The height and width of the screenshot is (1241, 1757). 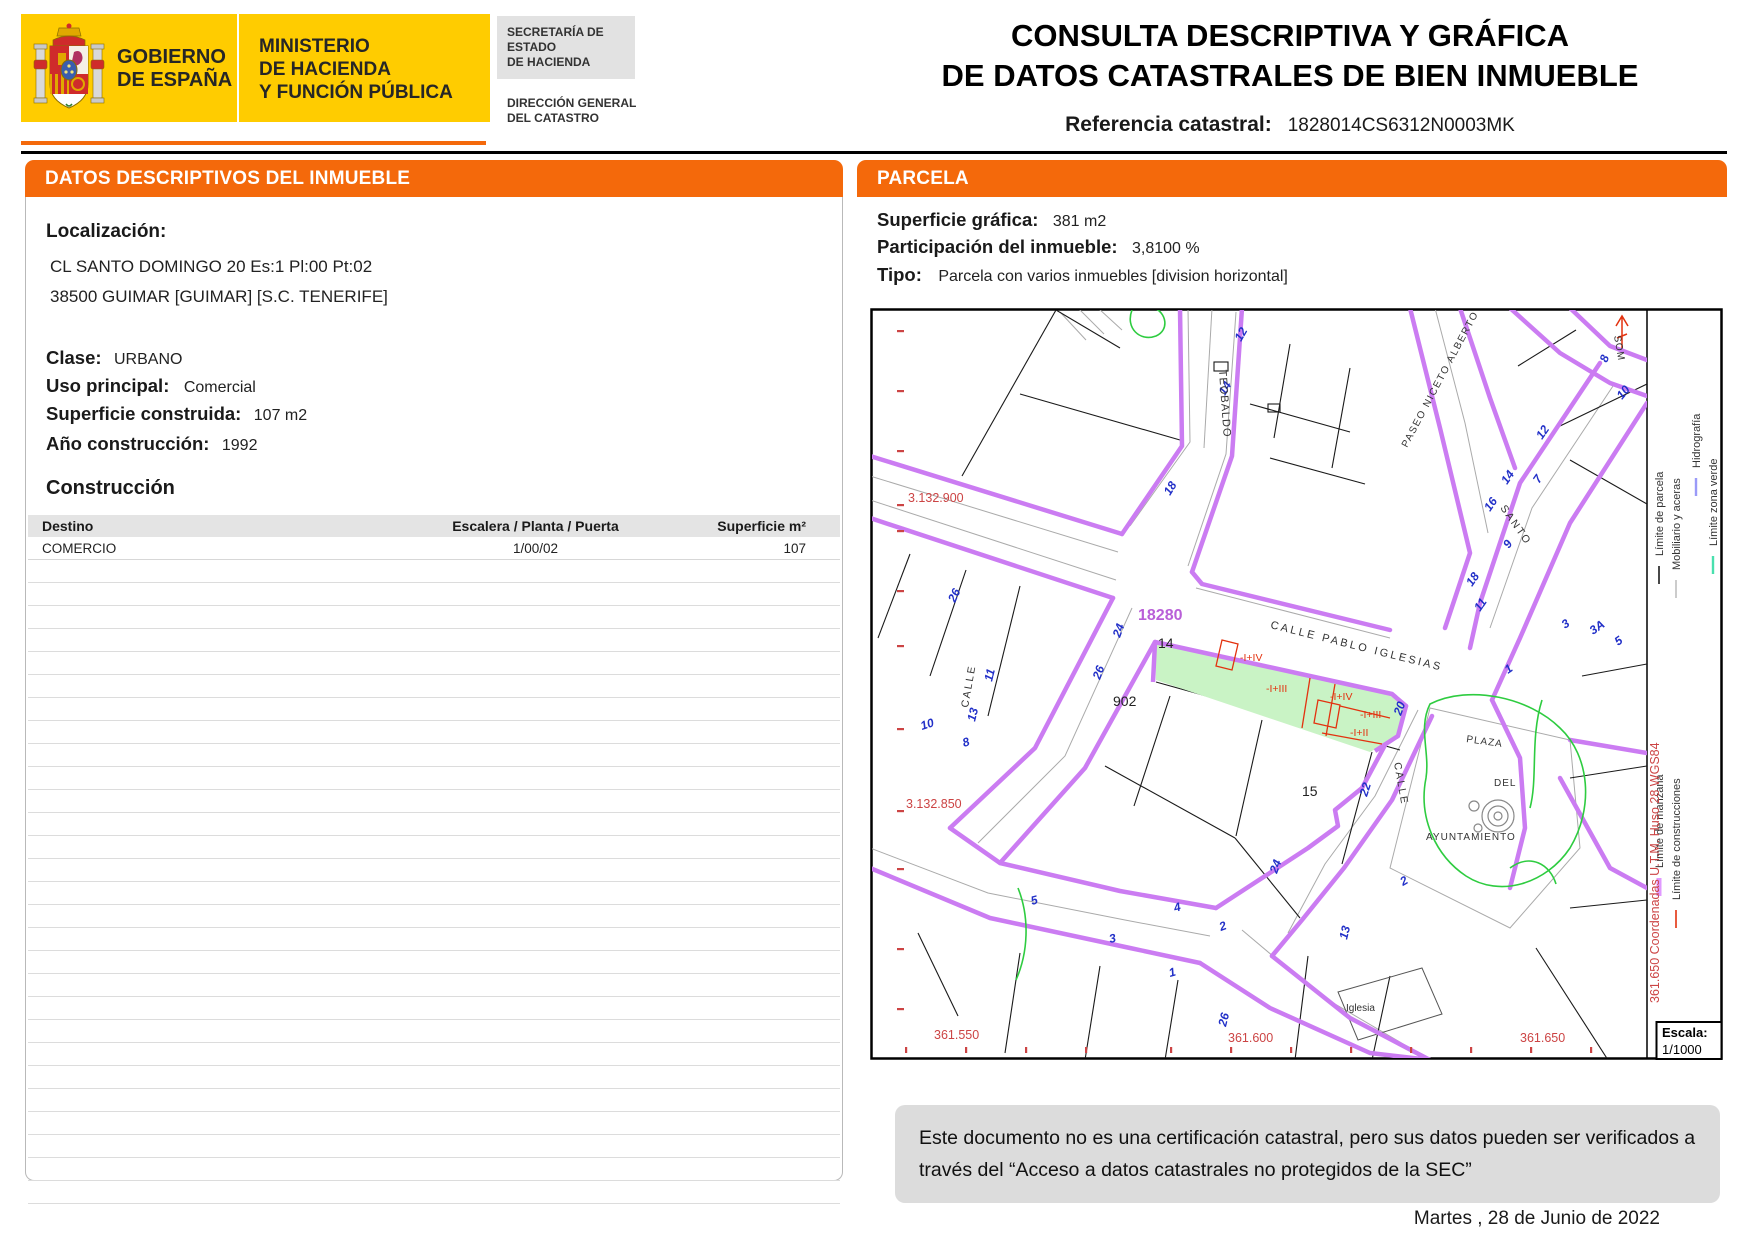 What do you see at coordinates (1125, 701) in the screenshot?
I see `parcel-number-label: 902` at bounding box center [1125, 701].